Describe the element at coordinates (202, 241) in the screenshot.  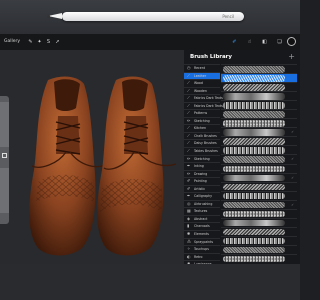
I see `category-item: ⁂ Spraypaints` at that location.